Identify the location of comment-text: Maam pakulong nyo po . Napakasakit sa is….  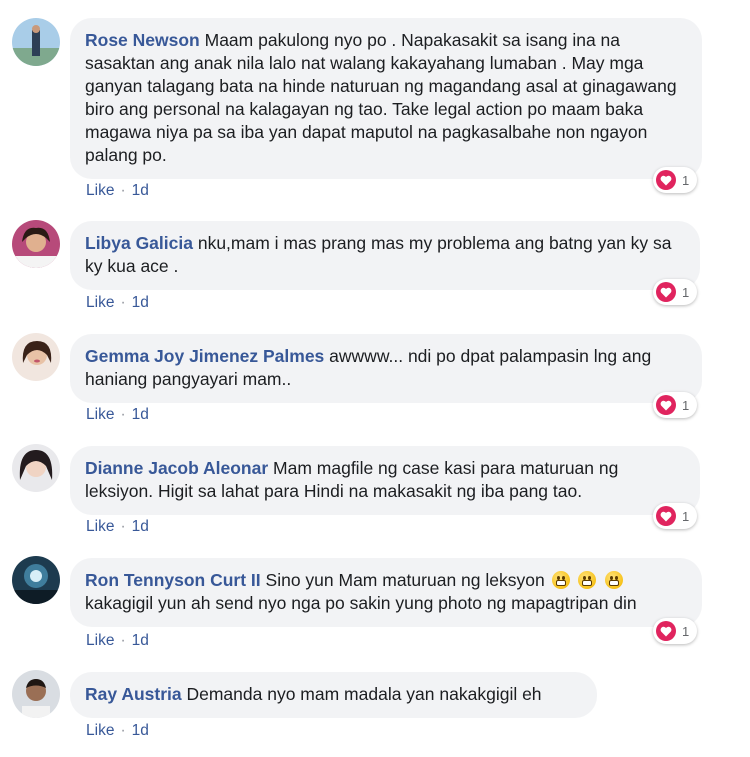
(381, 97).